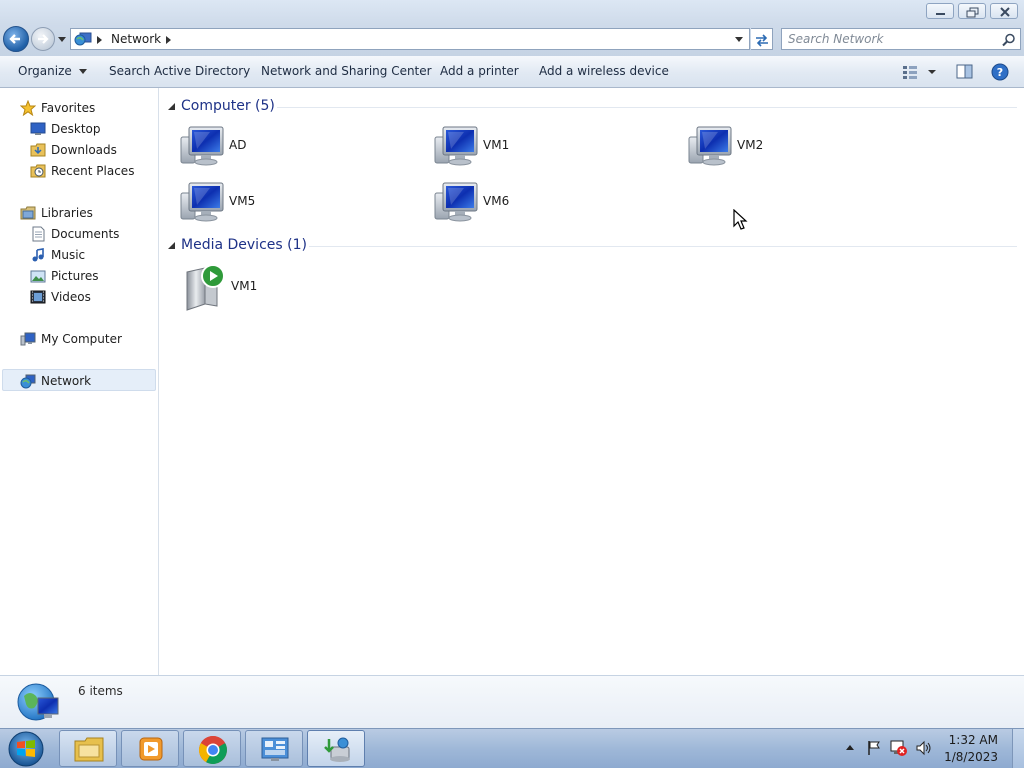  Describe the element at coordinates (238, 145) in the screenshot. I see `computer-item-label: AD` at that location.